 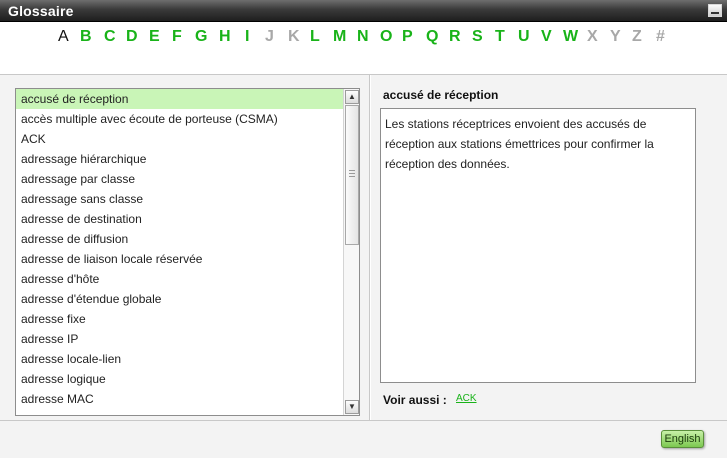 I want to click on definition-term-title: accusé de réception, so click(x=441, y=95).